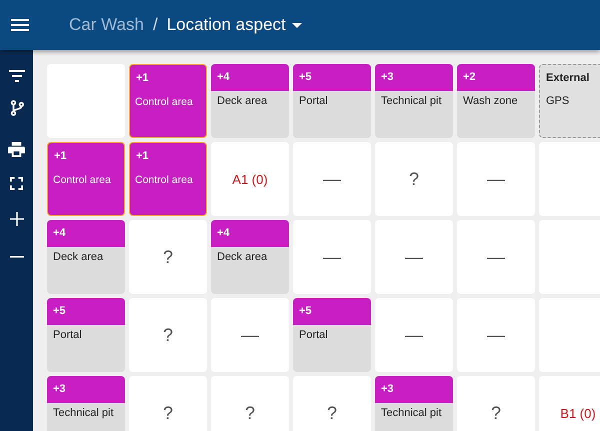  I want to click on element-card: +2 Wash zone, so click(496, 101).